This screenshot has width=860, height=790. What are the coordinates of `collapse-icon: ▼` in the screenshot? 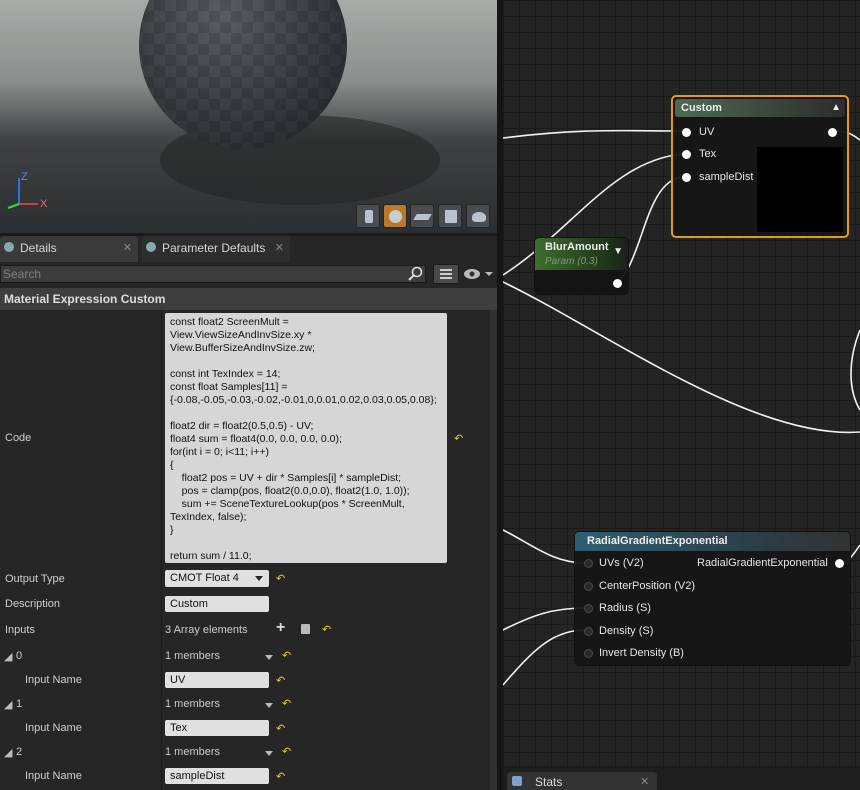 It's located at (618, 251).